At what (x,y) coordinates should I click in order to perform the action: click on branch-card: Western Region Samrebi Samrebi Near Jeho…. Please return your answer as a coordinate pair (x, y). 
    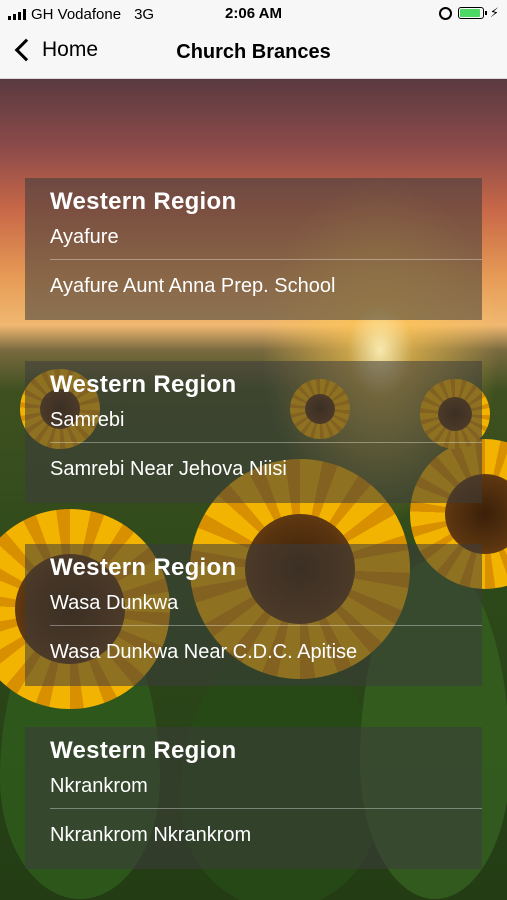
    Looking at the image, I should click on (253, 432).